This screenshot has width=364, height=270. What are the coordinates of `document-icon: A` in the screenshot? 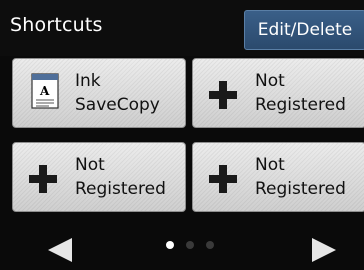 It's located at (45, 91).